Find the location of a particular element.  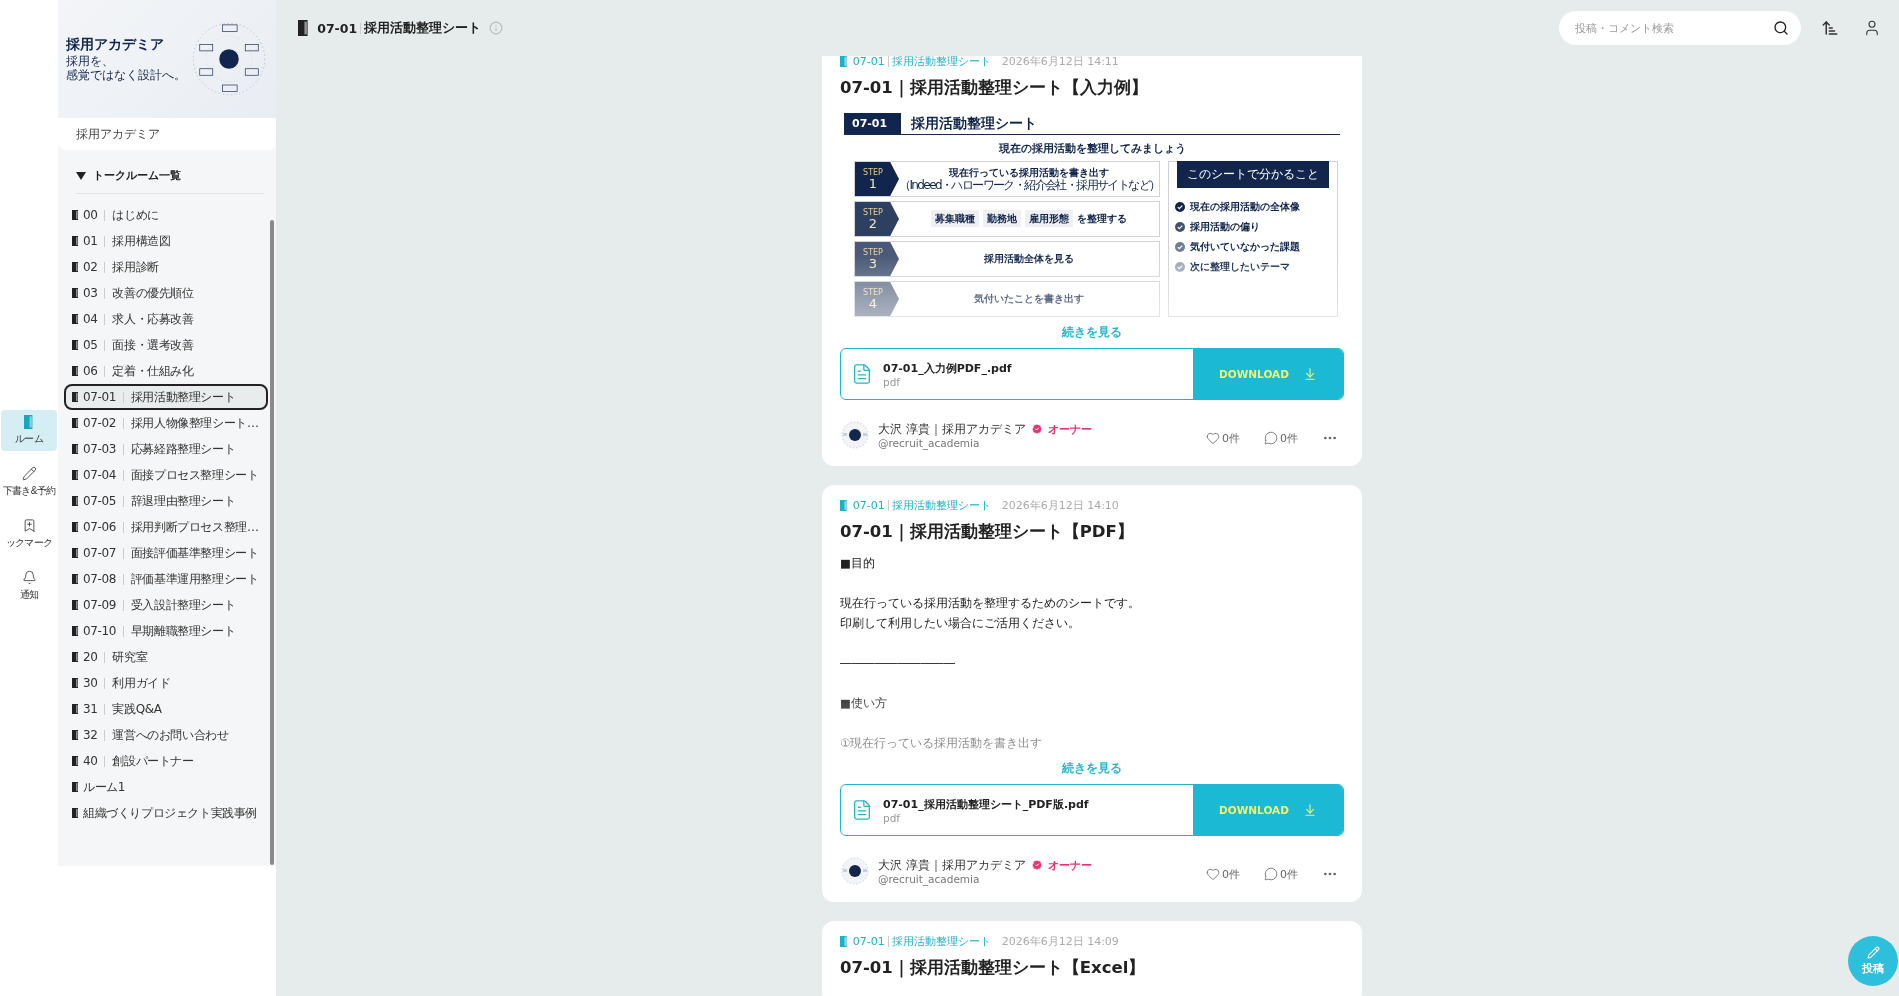

room-item: 04 求人・応募改善 is located at coordinates (166, 319).